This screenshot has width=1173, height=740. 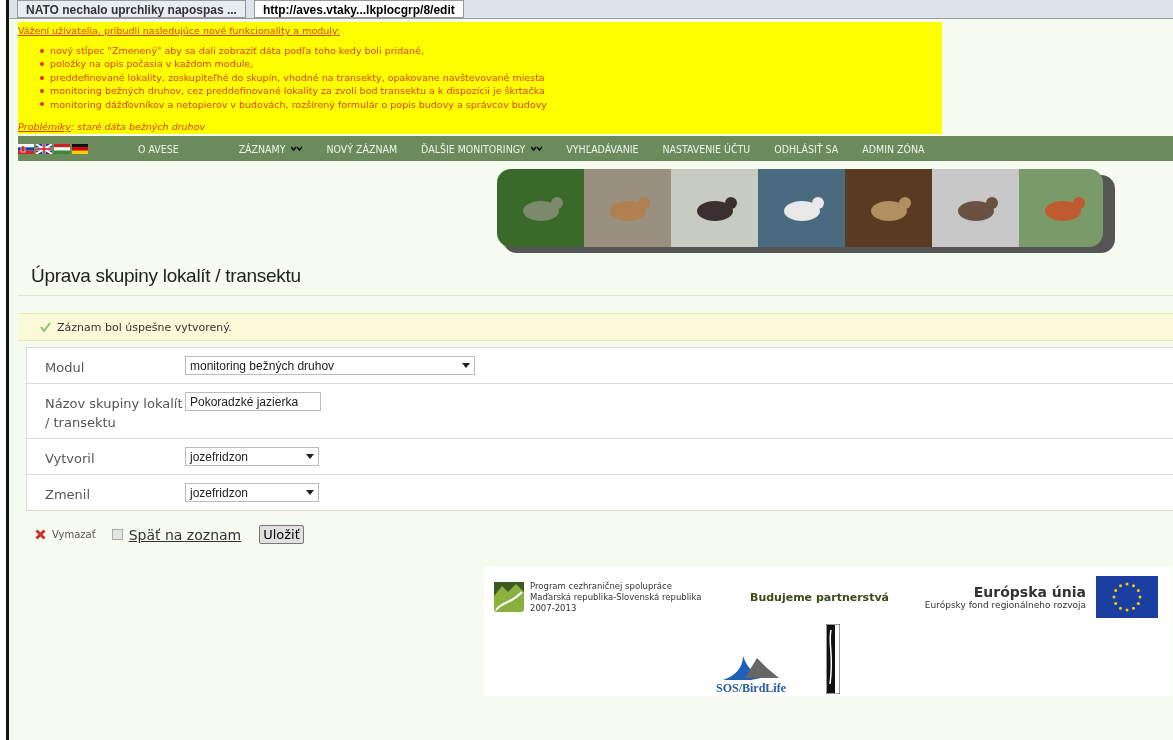 I want to click on page-title: Úprava skupiny lokalít / transektu, so click(x=166, y=276).